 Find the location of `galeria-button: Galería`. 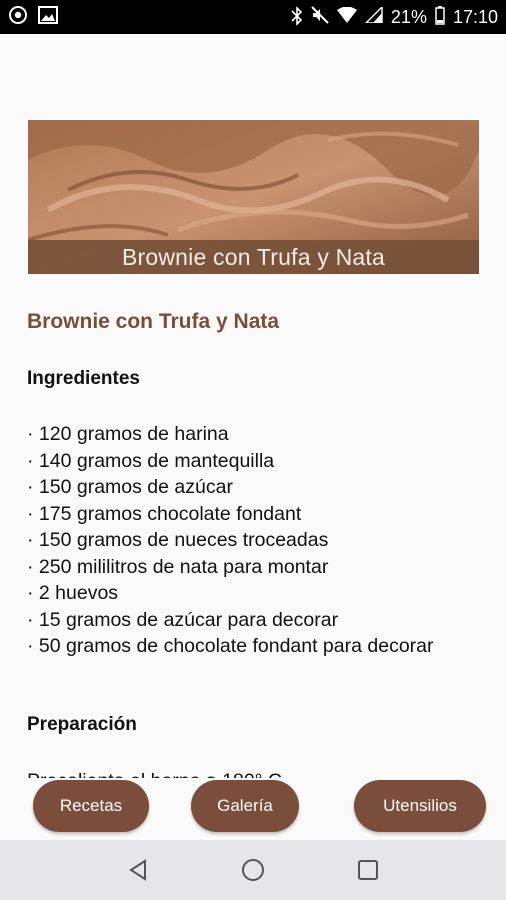

galeria-button: Galería is located at coordinates (245, 806).